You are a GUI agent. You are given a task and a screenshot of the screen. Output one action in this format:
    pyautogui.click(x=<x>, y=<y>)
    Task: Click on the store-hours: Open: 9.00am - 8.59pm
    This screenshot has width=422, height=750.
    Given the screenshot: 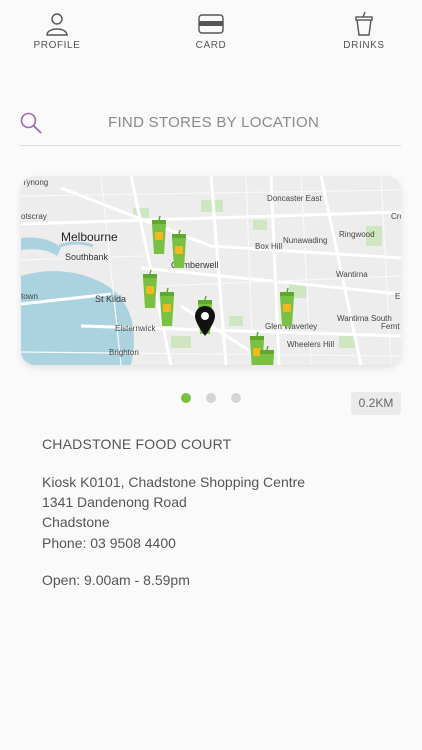 What is the action you would take?
    pyautogui.click(x=116, y=580)
    